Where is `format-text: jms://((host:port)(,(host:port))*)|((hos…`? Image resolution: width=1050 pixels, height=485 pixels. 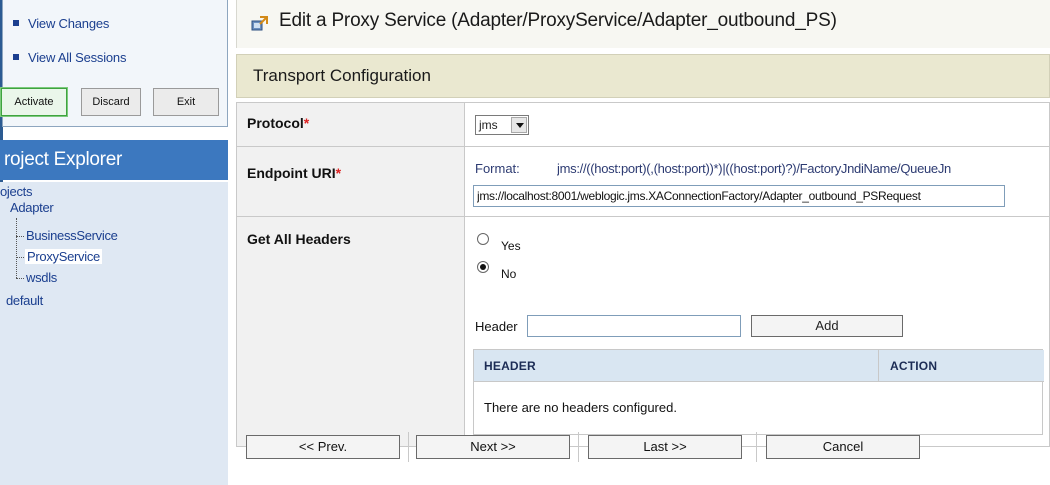 format-text: jms://((host:port)(,(host:port))*)|((hos… is located at coordinates (754, 168).